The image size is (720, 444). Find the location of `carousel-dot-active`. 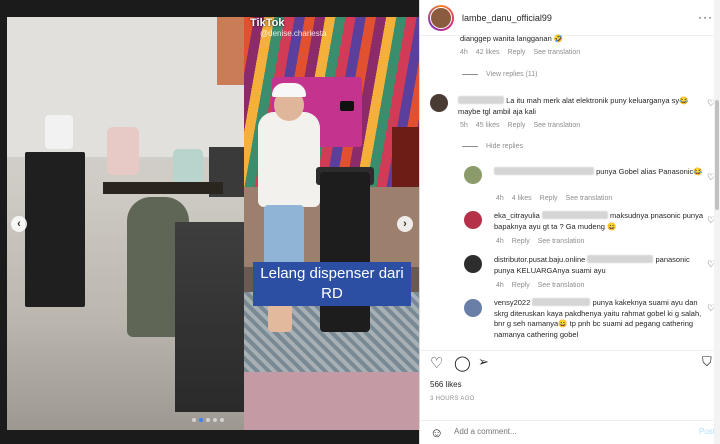

carousel-dot-active is located at coordinates (201, 420).